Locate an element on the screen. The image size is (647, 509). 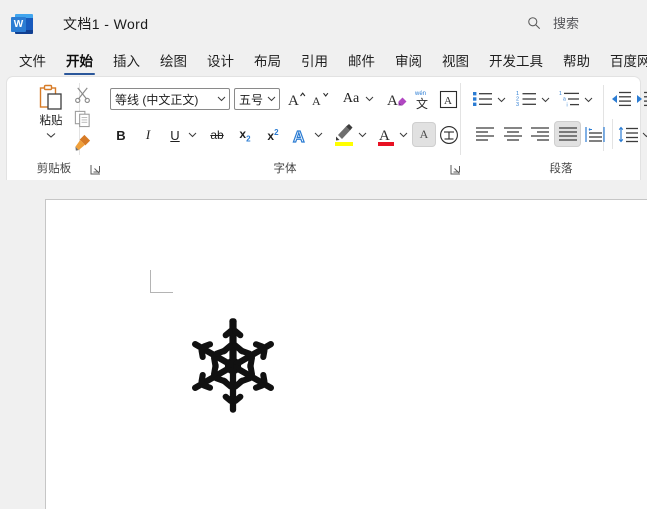
text-highlight-button is located at coordinates (344, 135).